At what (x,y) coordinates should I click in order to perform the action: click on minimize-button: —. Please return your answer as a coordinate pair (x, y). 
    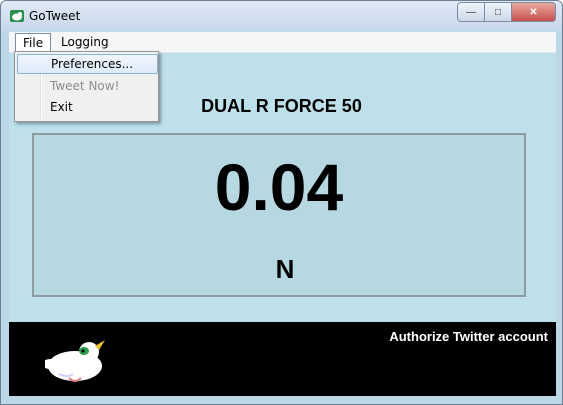
    Looking at the image, I should click on (471, 12).